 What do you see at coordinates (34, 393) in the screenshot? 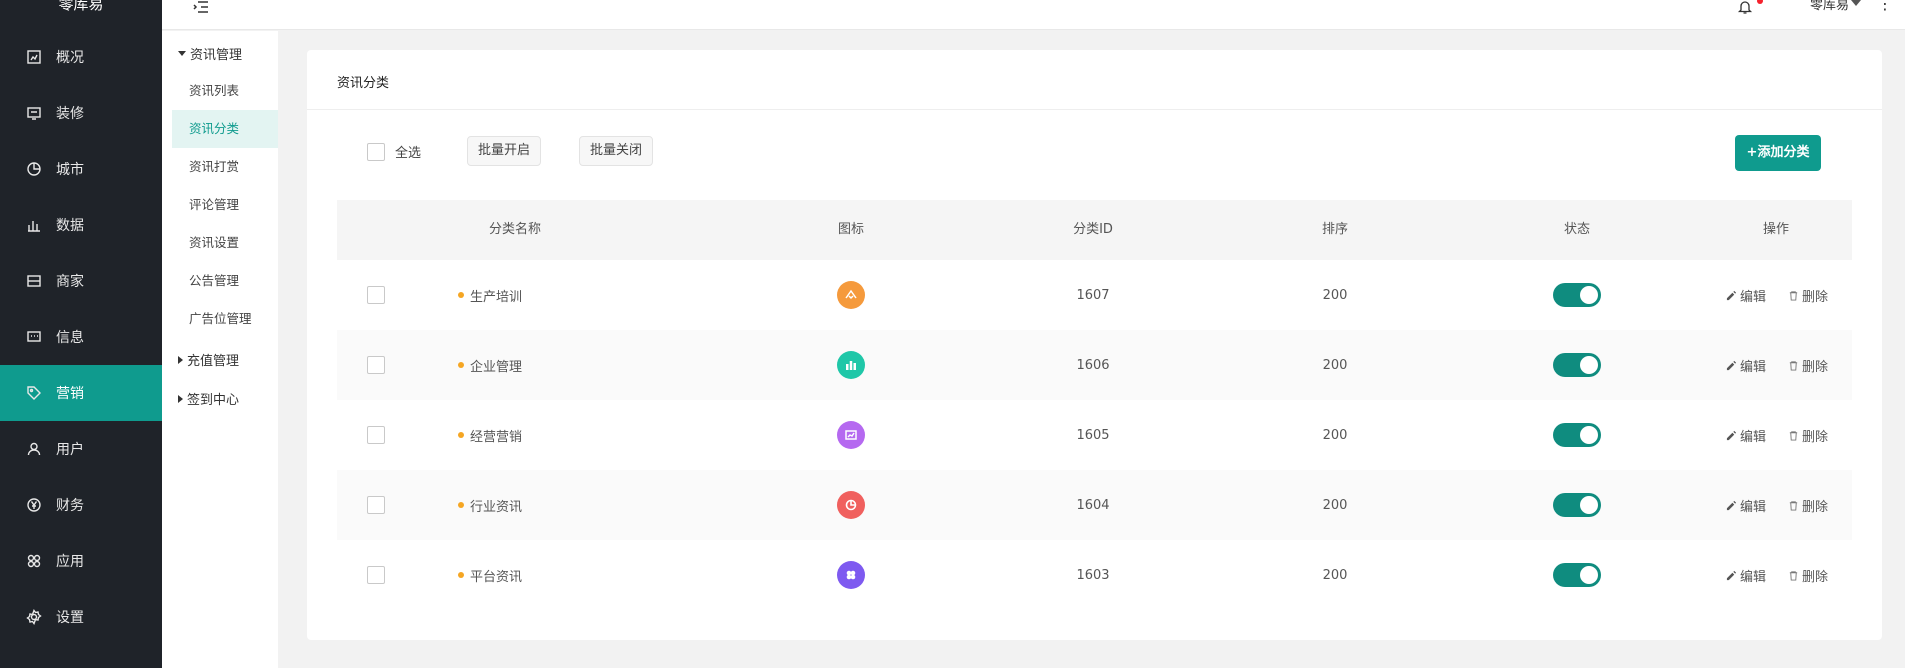
I see `tag-icon` at bounding box center [34, 393].